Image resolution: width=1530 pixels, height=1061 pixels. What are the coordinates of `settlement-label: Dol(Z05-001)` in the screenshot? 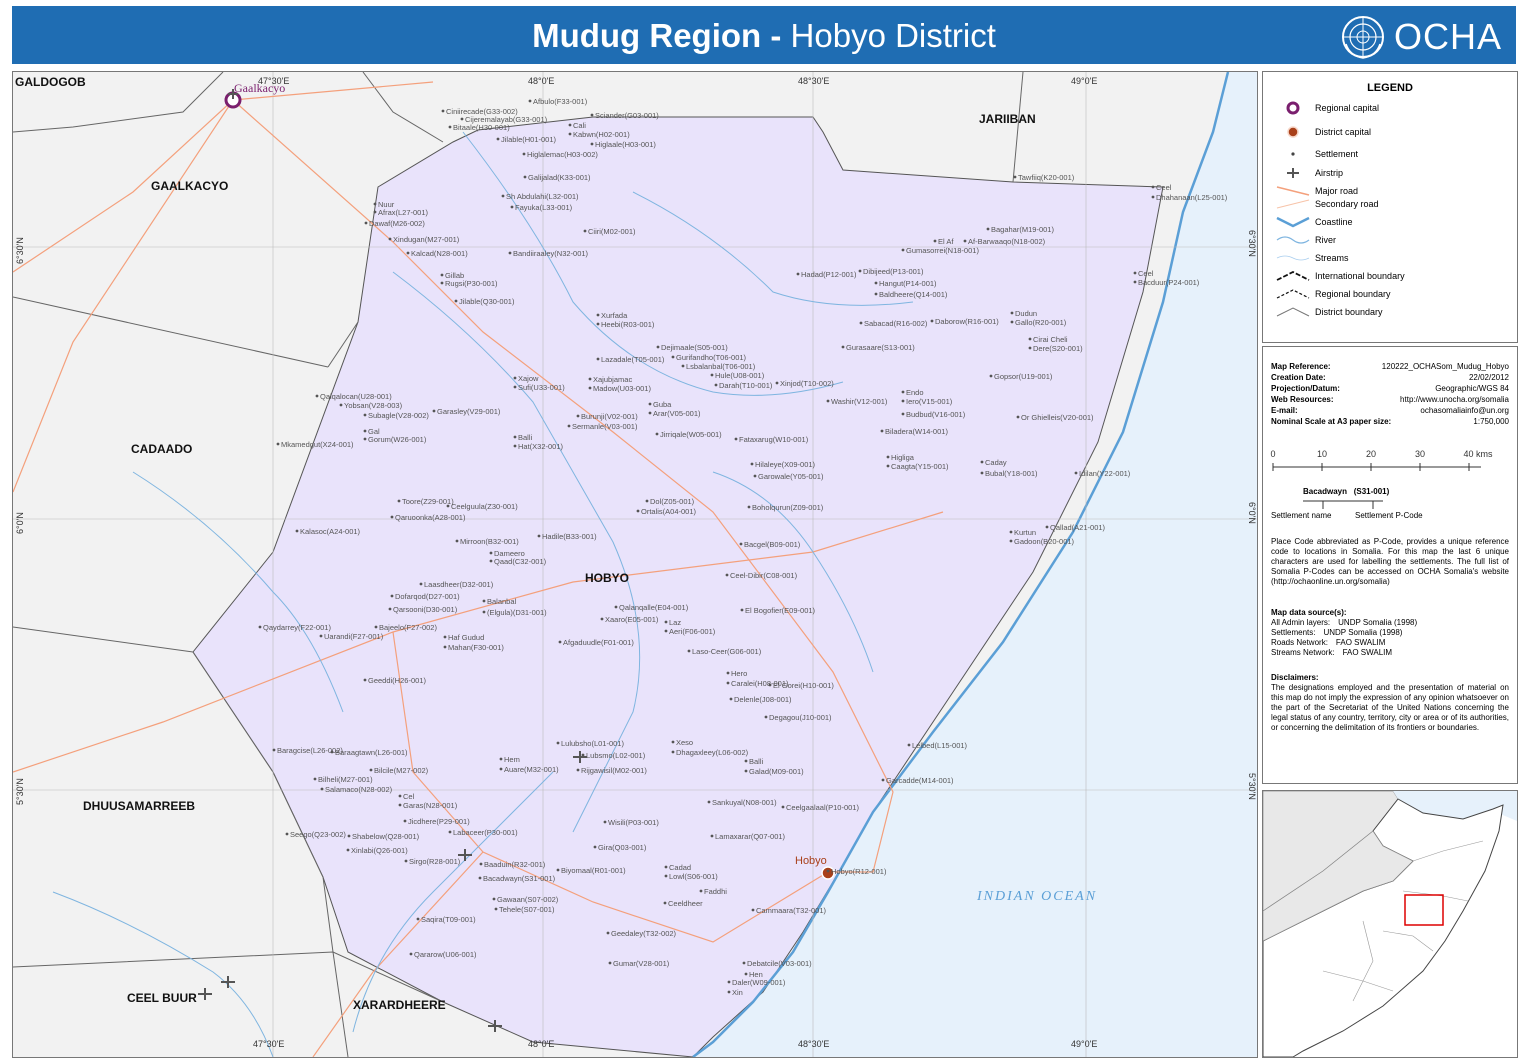 It's located at (672, 501).